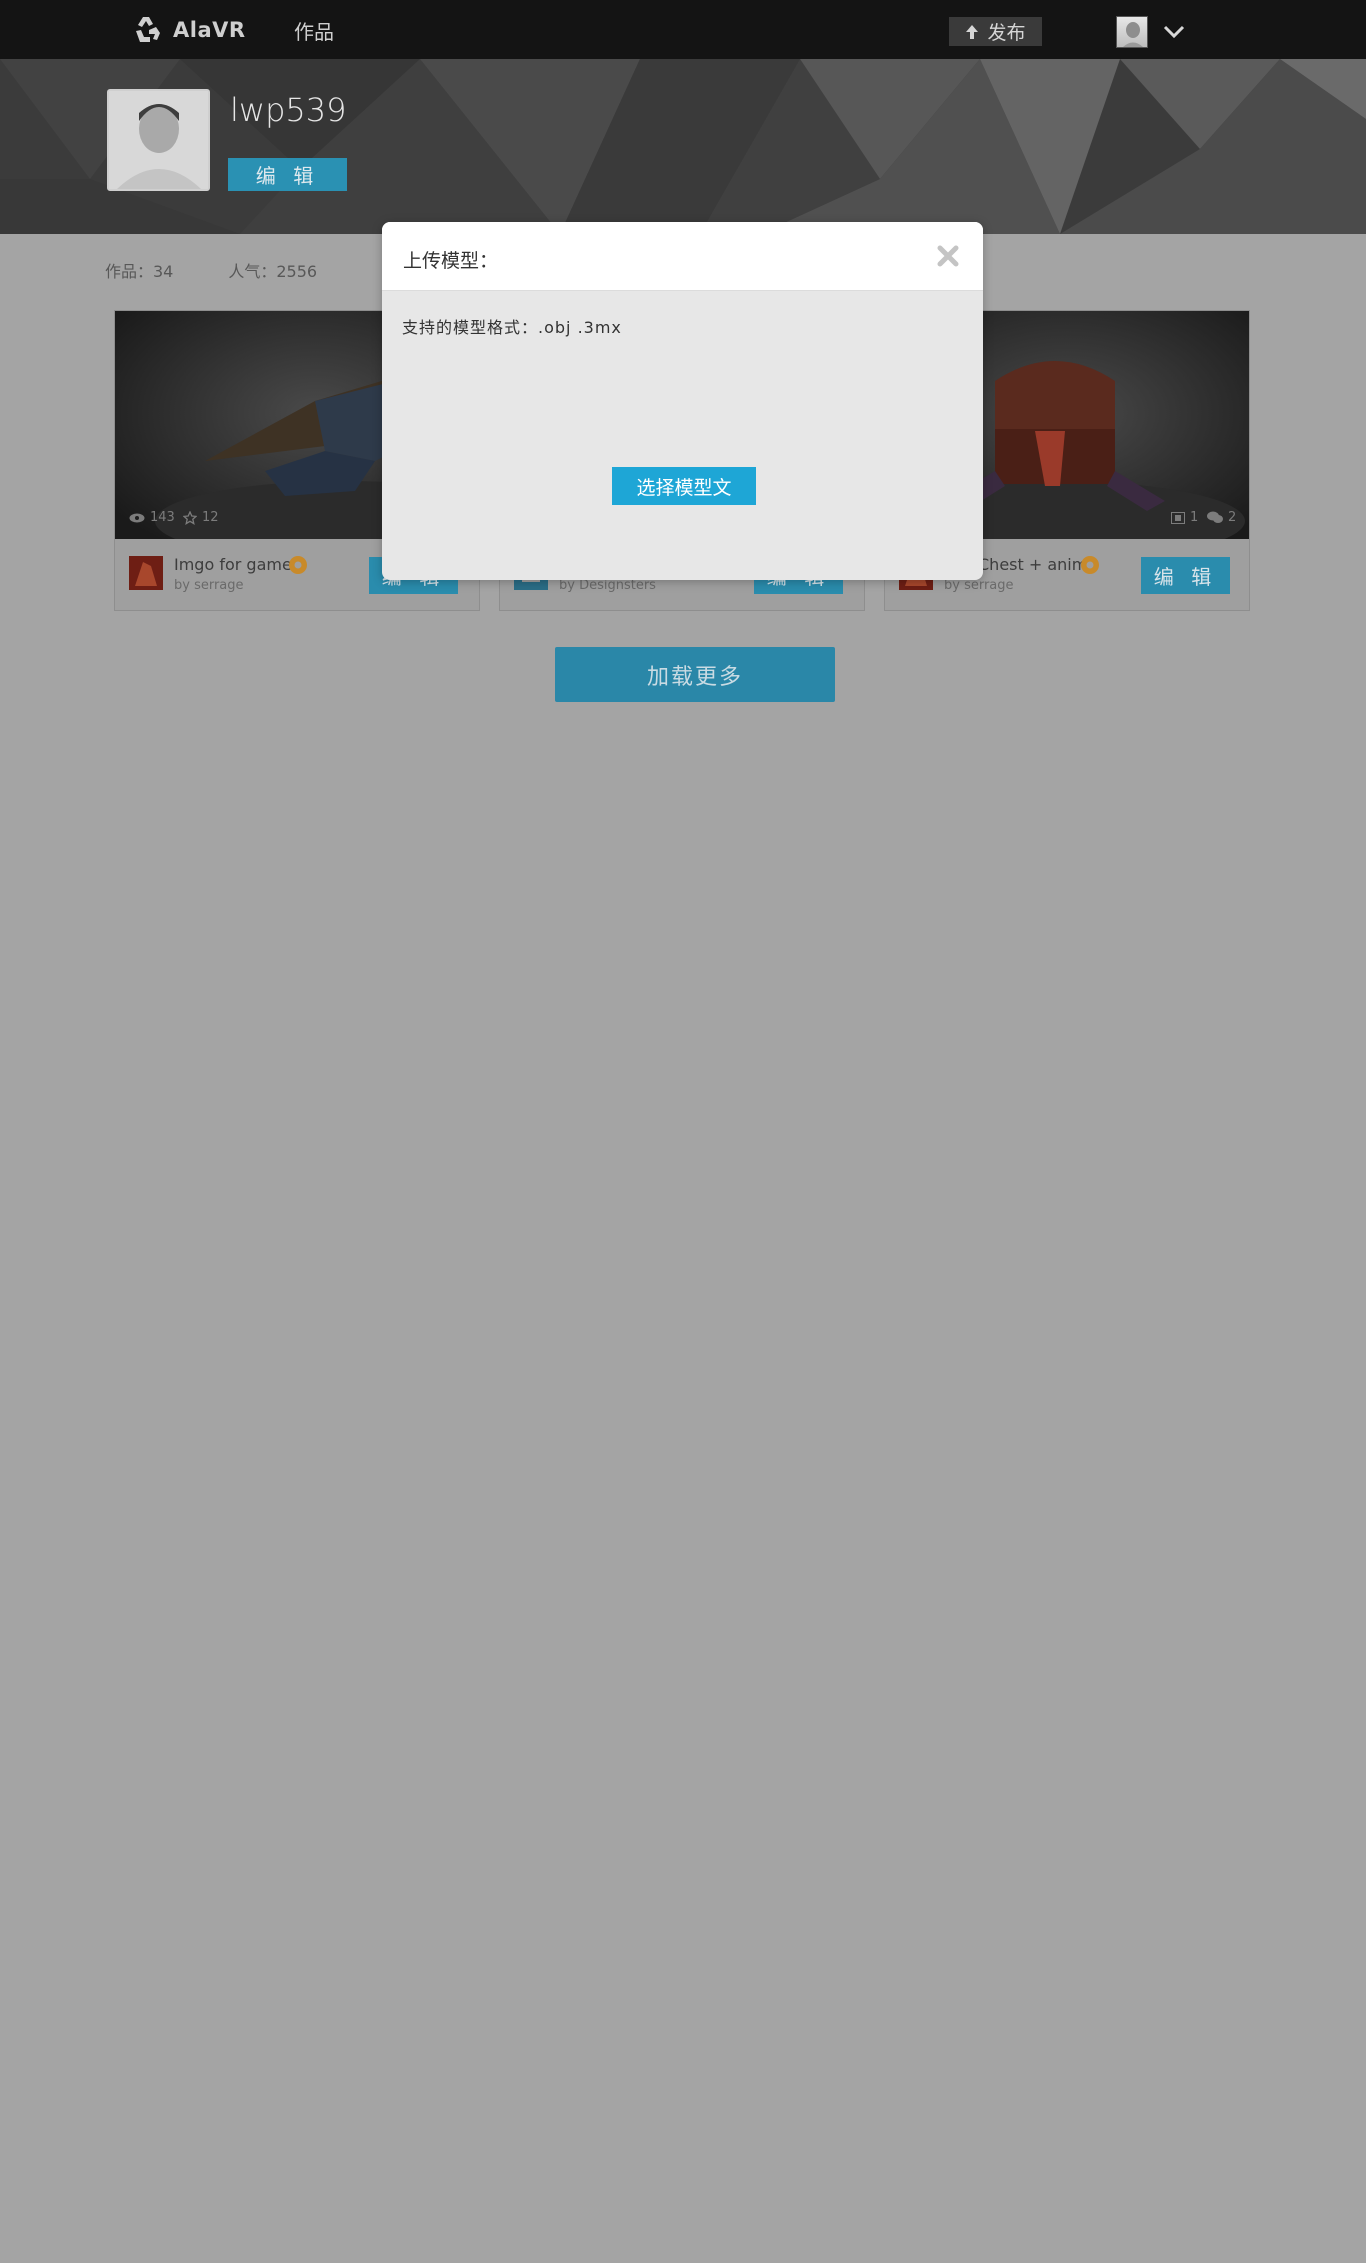 The width and height of the screenshot is (1366, 2263). I want to click on edit-profile-button: 编 辑, so click(287, 174).